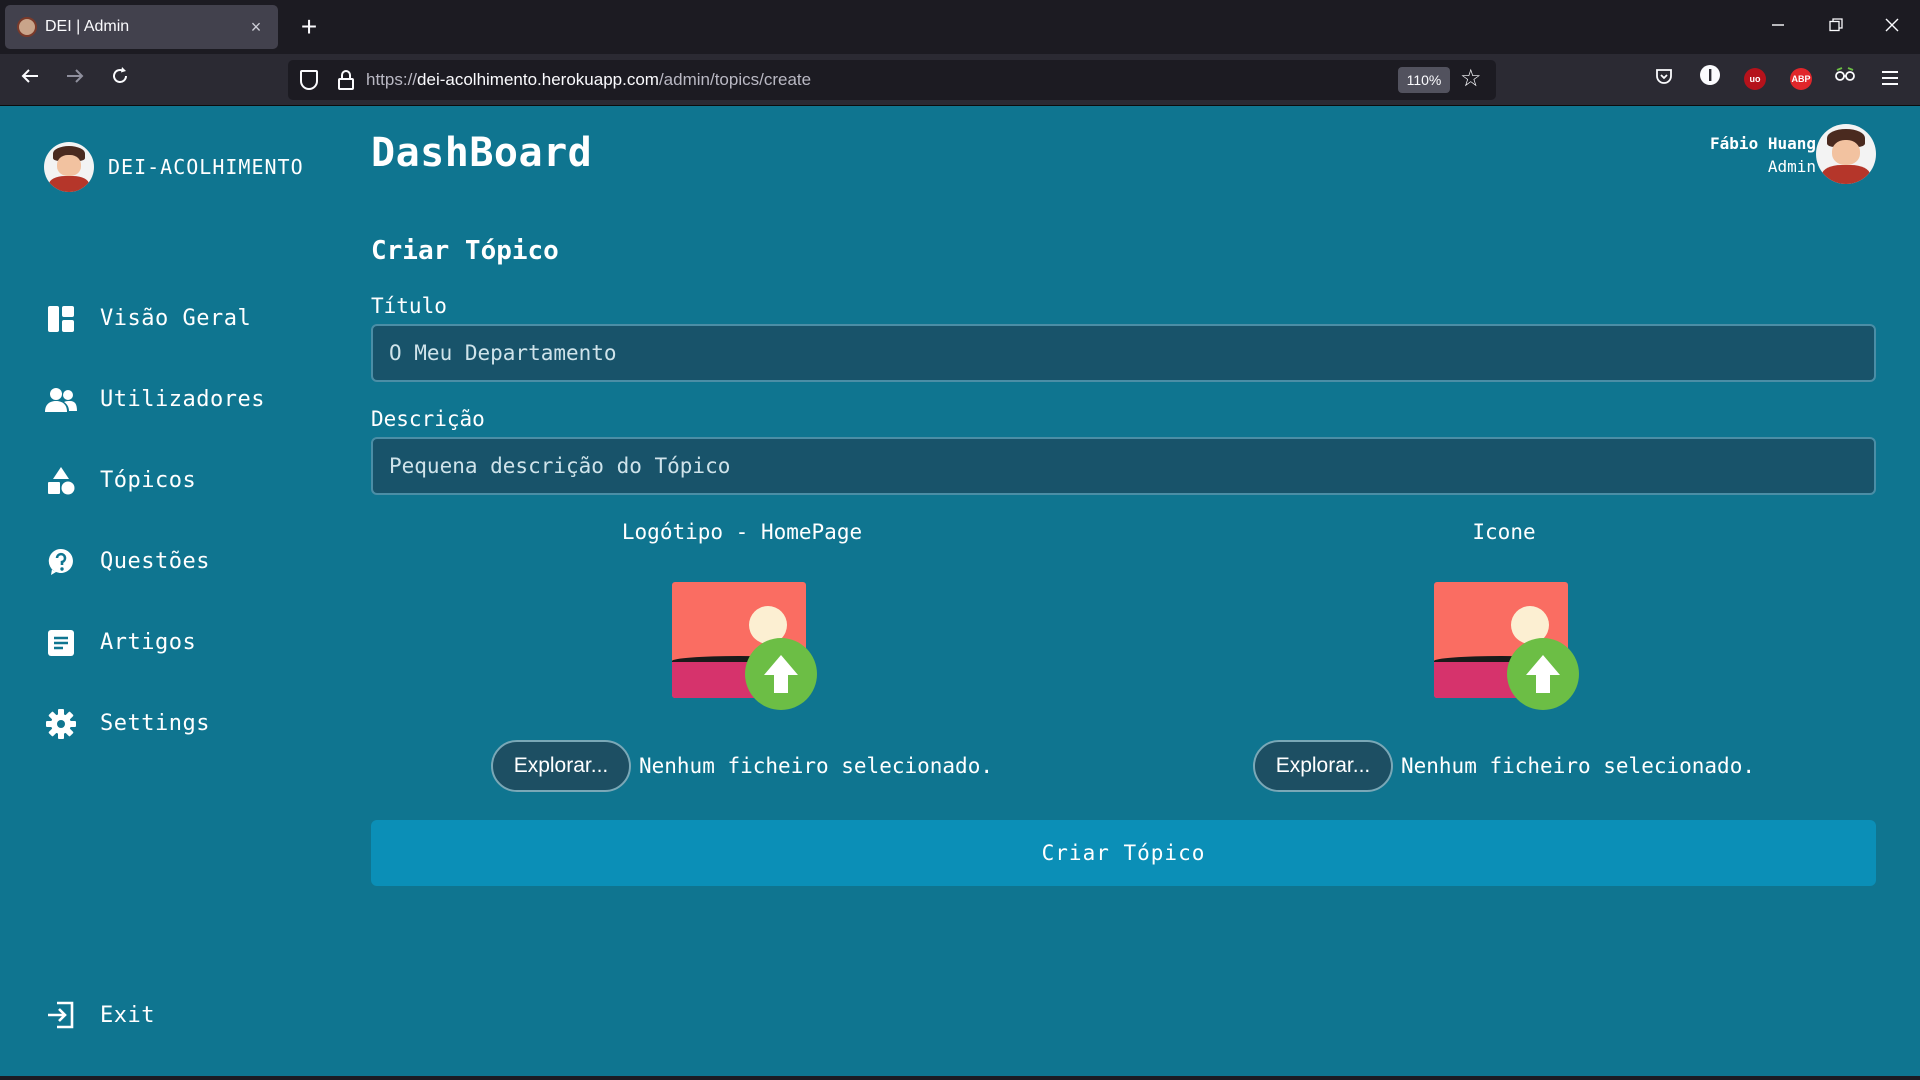 The height and width of the screenshot is (1080, 1920). What do you see at coordinates (61, 643) in the screenshot?
I see `article-icon` at bounding box center [61, 643].